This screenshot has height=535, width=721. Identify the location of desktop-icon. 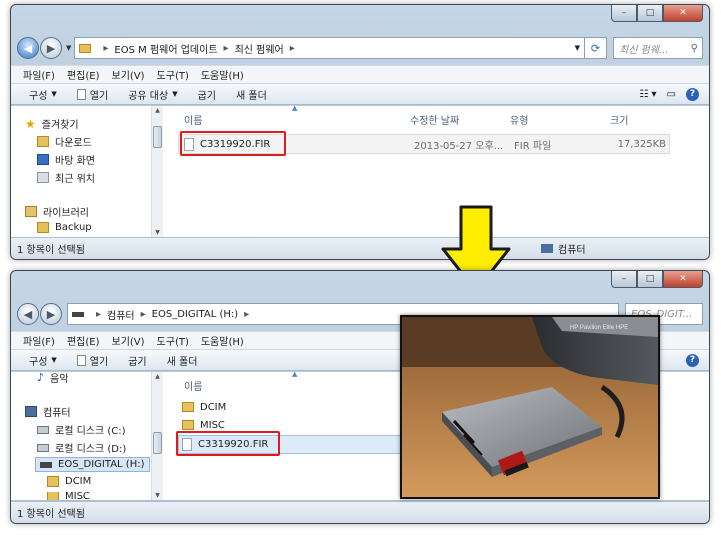
(43, 159).